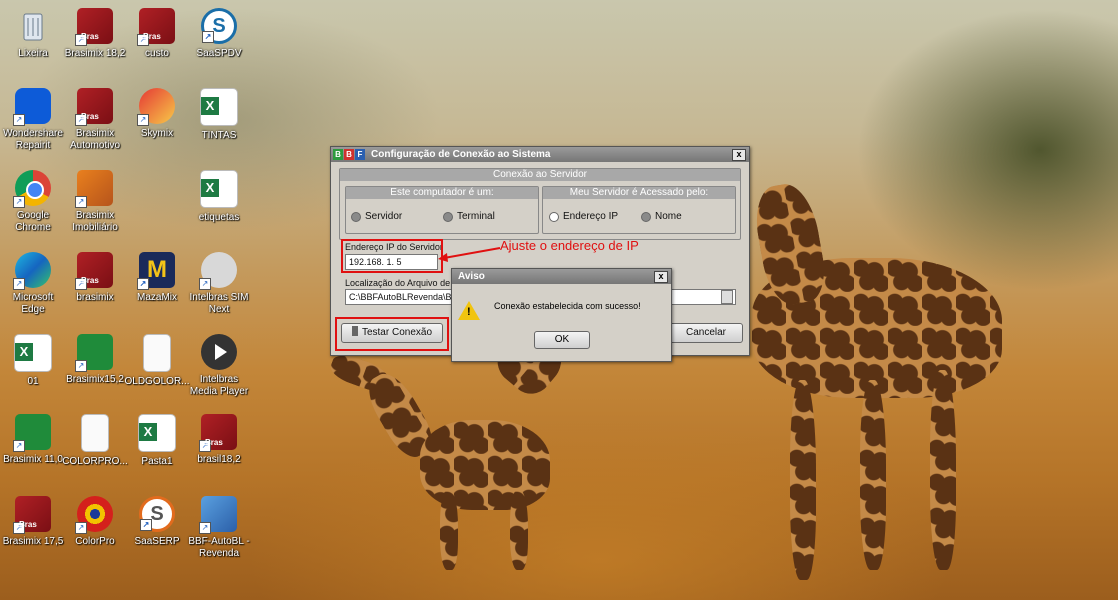  What do you see at coordinates (33, 26) in the screenshot?
I see `recycle-bin-icon` at bounding box center [33, 26].